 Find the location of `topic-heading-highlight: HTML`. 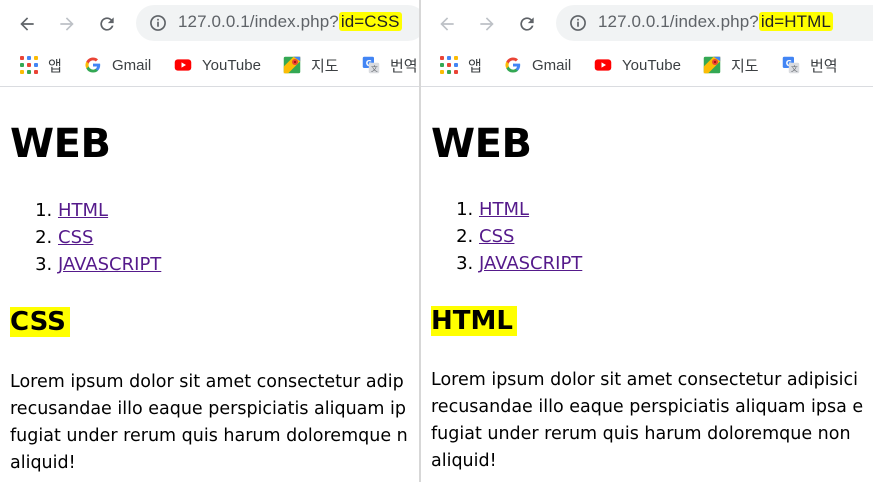

topic-heading-highlight: HTML is located at coordinates (474, 321).